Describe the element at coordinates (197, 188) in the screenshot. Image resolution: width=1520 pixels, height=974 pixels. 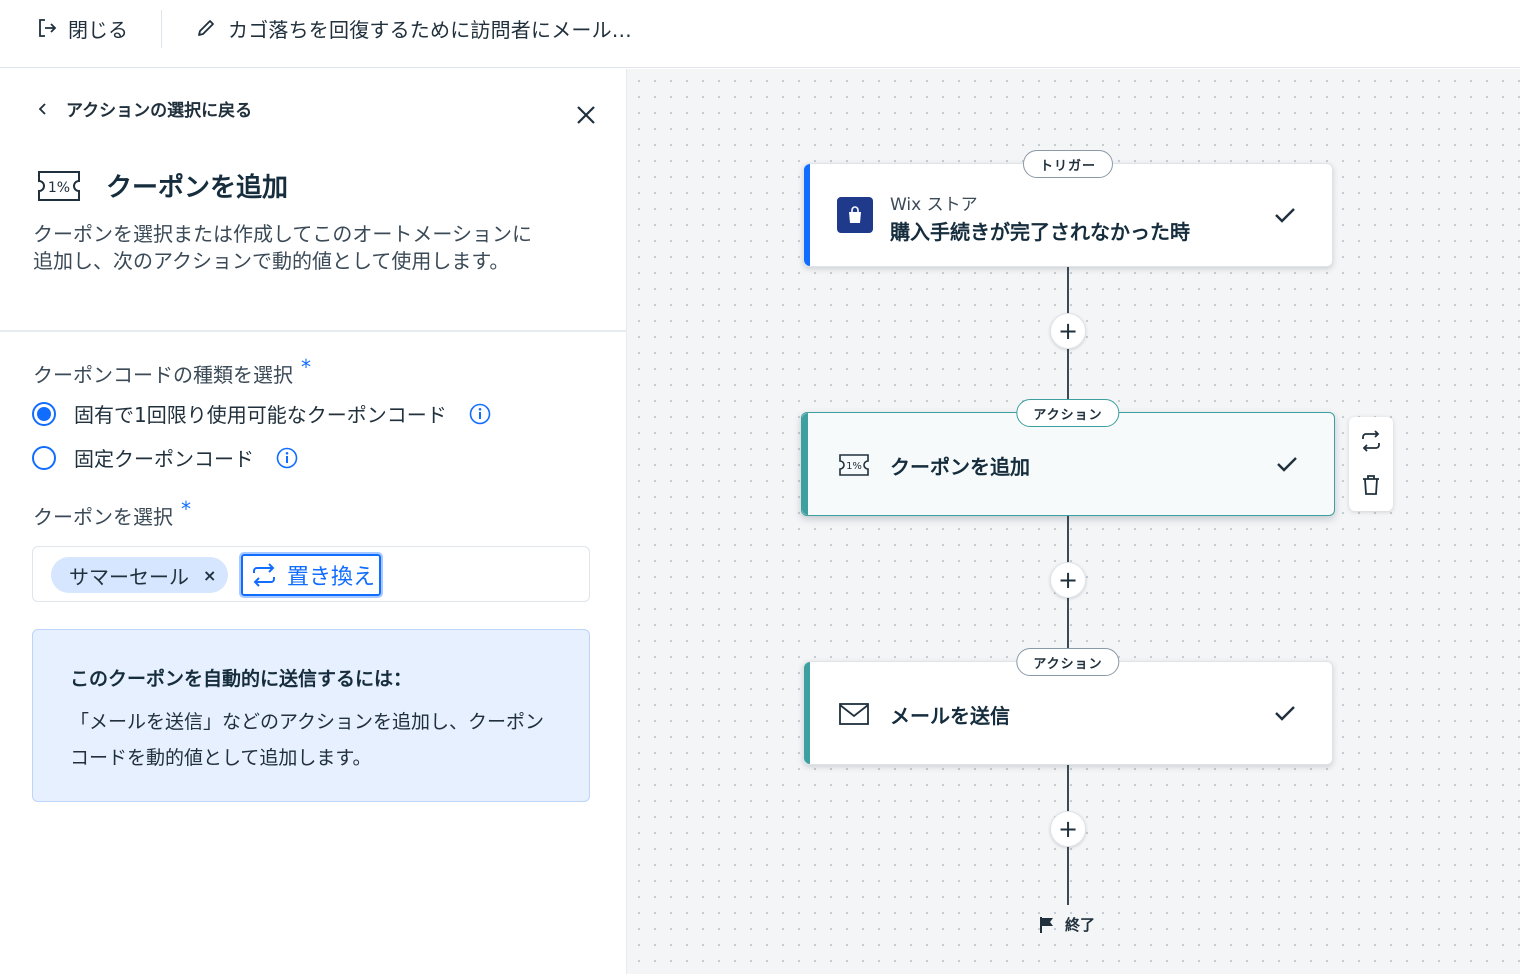
I see `panel-title: クーポンを追加` at that location.